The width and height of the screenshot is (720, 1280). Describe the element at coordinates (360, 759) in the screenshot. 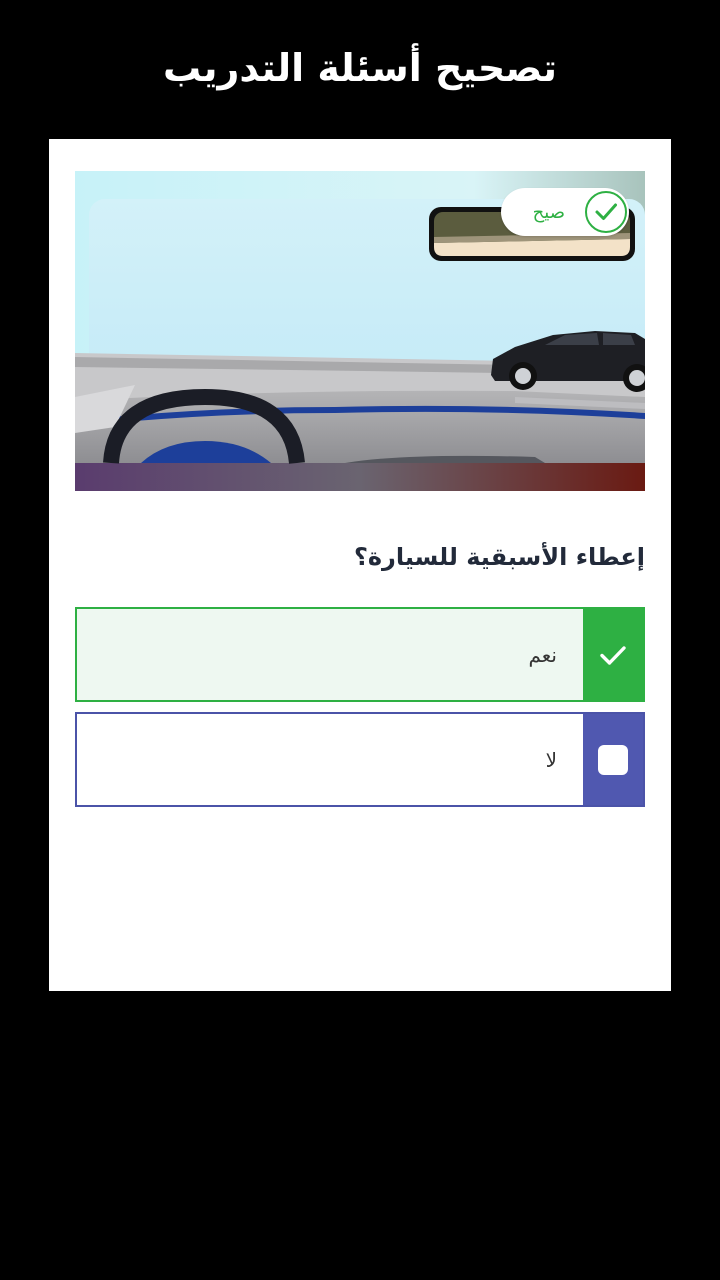

I see `answer-option-no: لا` at that location.